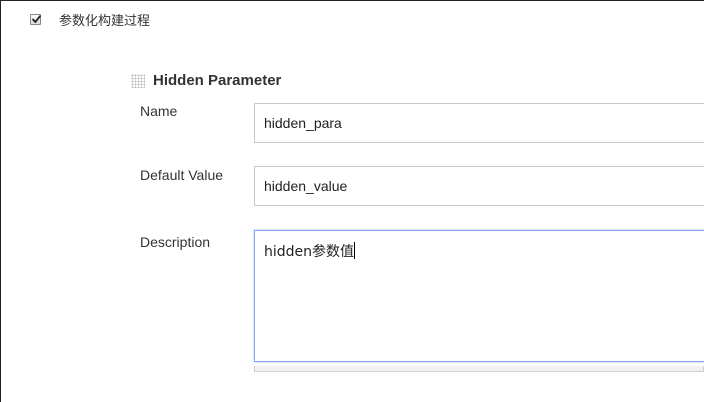 This screenshot has height=402, width=704. I want to click on name-input, so click(479, 123).